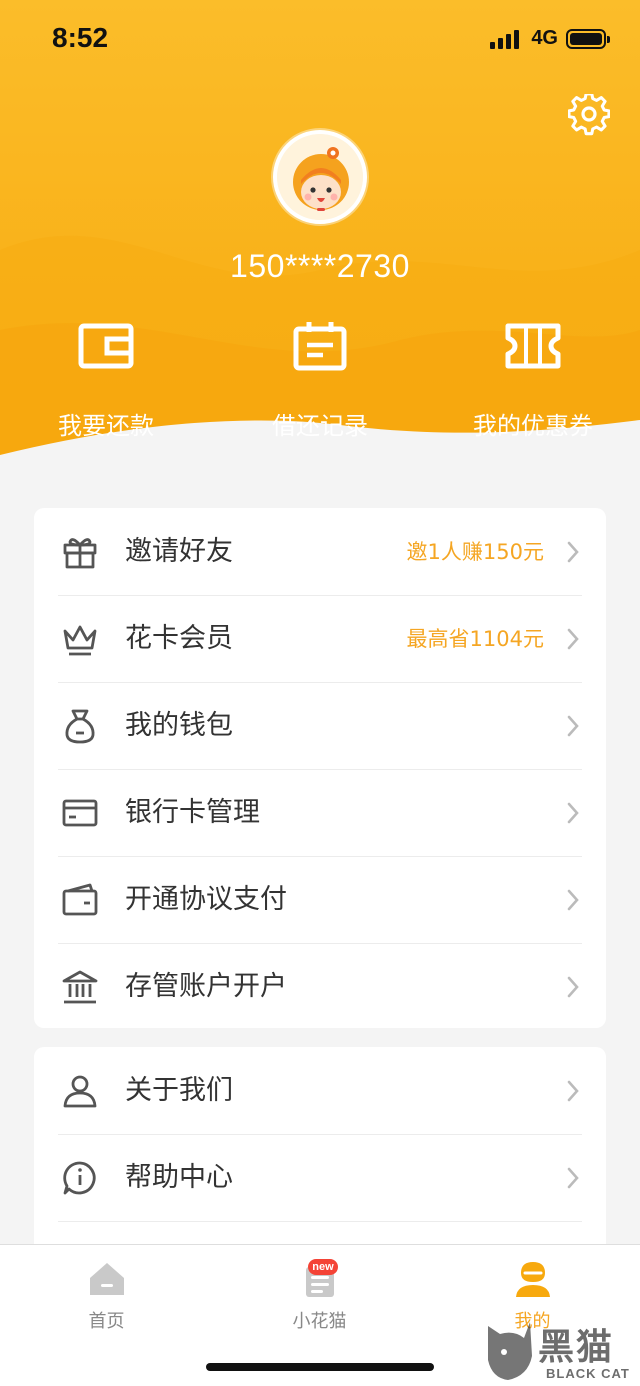 This screenshot has height=1386, width=640. I want to click on menu-item-agreement-payment: 开通协议支付, so click(320, 899).